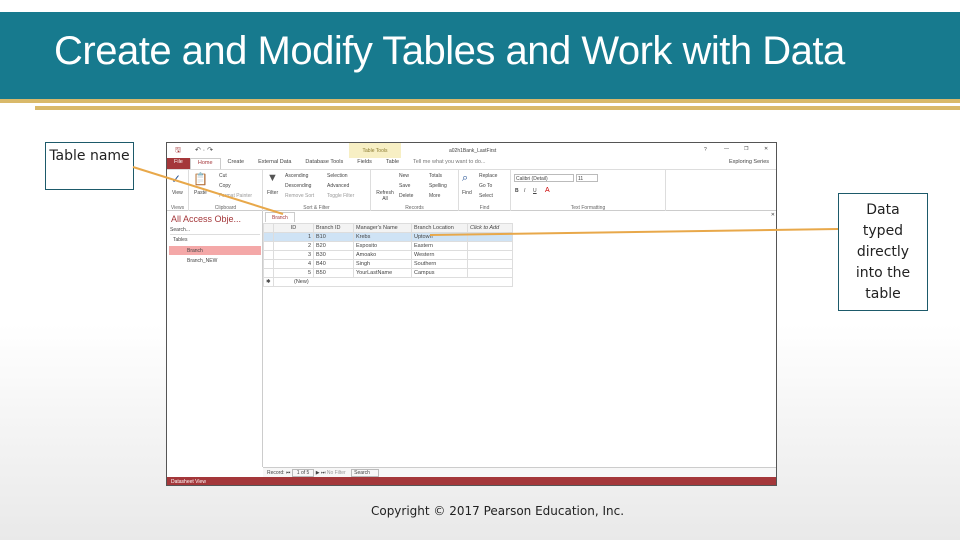 The image size is (960, 540). I want to click on copyright: Copyright © 2017 Pearson Education, Inc., so click(497, 511).